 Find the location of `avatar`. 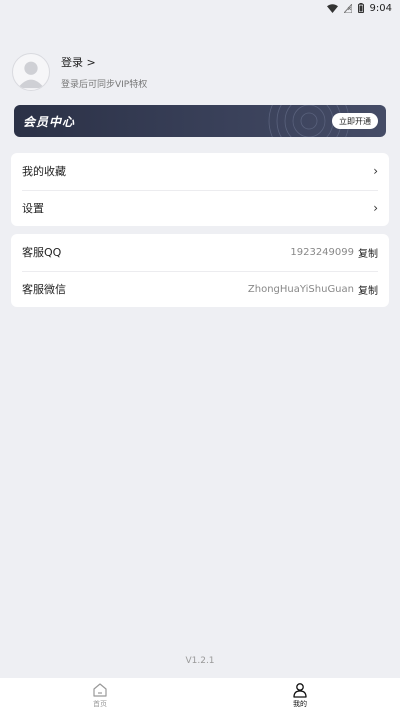

avatar is located at coordinates (31, 72).